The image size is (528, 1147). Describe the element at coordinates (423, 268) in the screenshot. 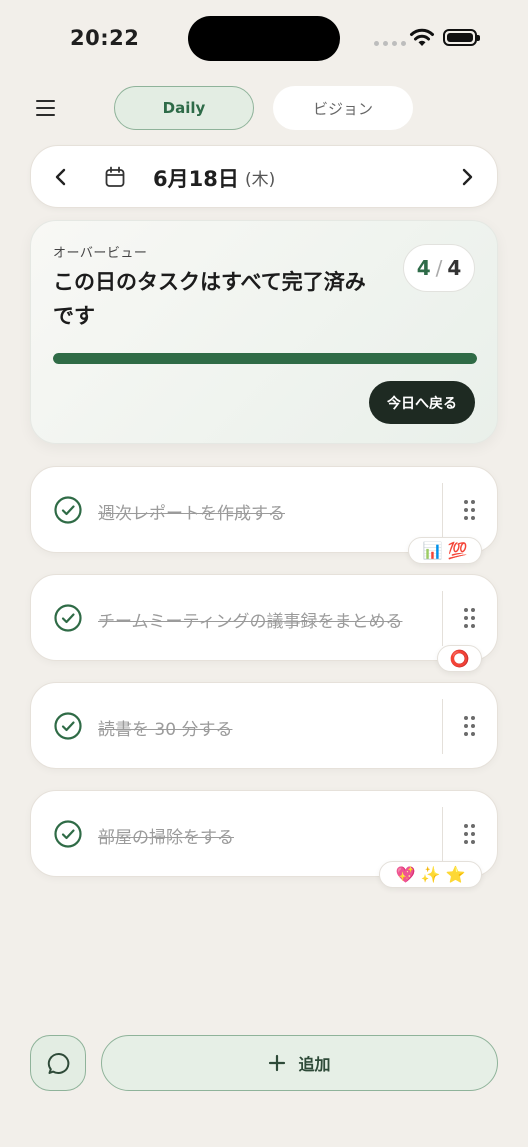

I see `done-count: 4` at that location.